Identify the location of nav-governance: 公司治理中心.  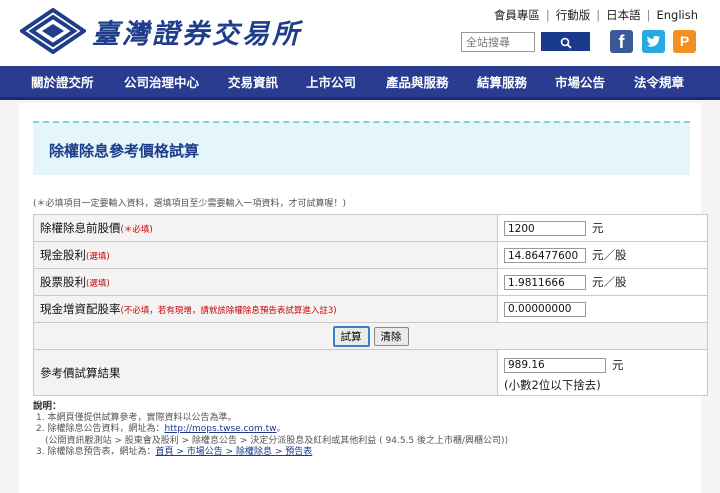
(161, 83).